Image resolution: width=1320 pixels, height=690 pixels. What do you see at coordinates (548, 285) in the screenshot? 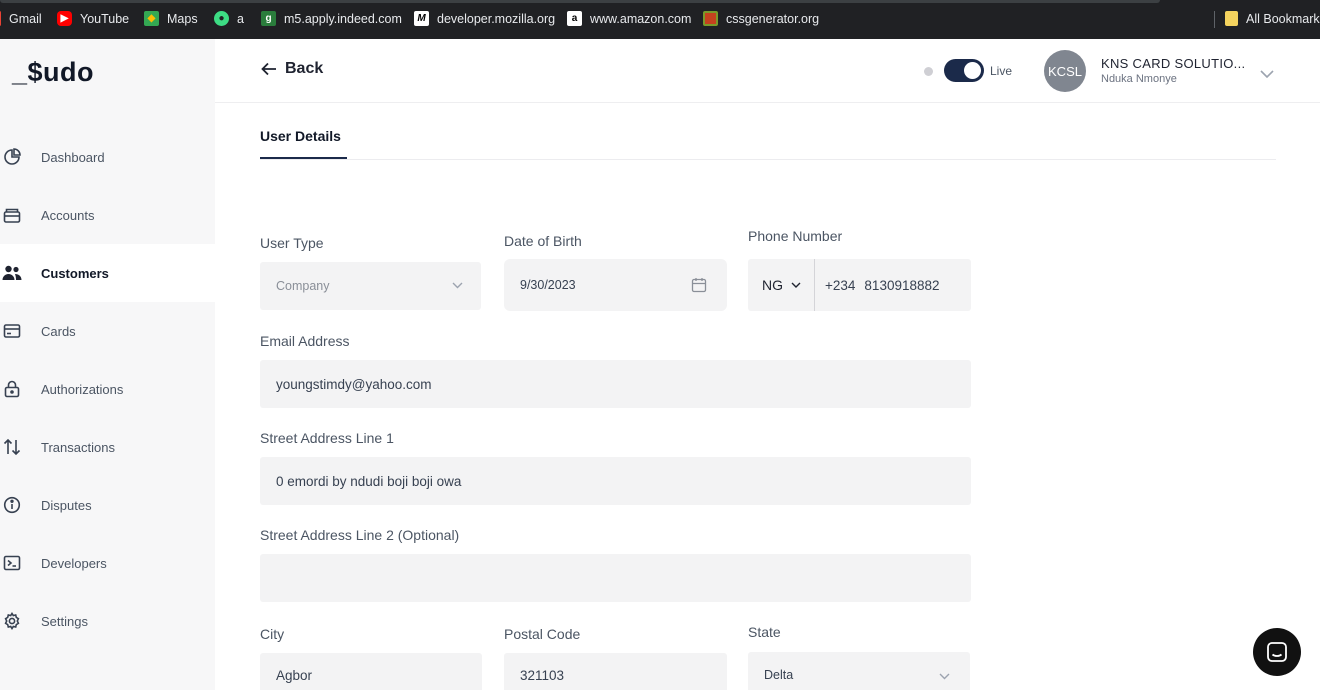
I see `dob-value: 9/30/2023` at bounding box center [548, 285].